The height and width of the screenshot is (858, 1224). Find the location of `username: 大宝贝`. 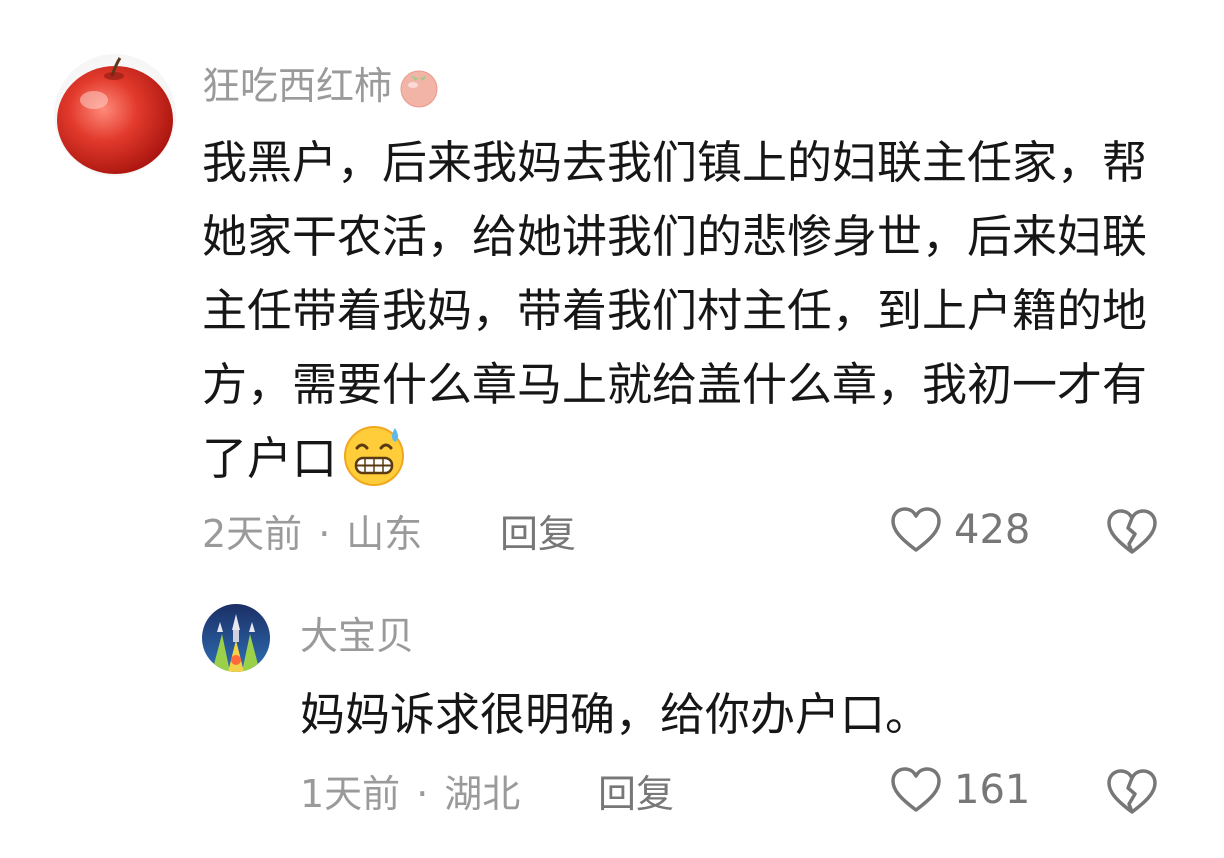

username: 大宝贝 is located at coordinates (357, 636).